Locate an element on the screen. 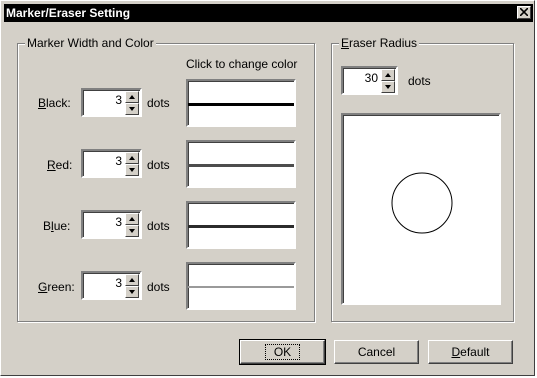 The height and width of the screenshot is (378, 537). cancel-button-label: Cancel is located at coordinates (376, 352).